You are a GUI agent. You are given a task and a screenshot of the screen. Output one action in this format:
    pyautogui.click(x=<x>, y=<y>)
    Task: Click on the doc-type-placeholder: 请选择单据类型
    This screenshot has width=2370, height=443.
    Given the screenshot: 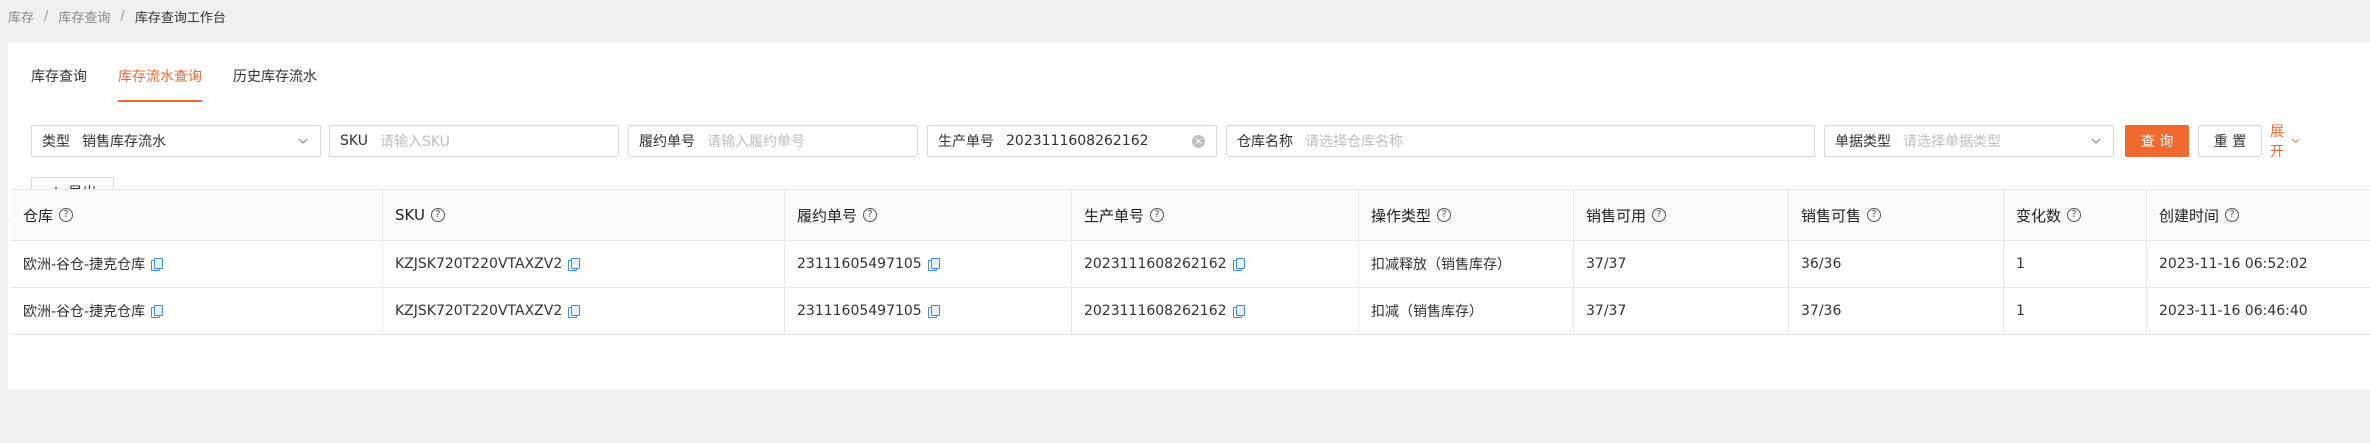 What is the action you would take?
    pyautogui.click(x=1952, y=142)
    